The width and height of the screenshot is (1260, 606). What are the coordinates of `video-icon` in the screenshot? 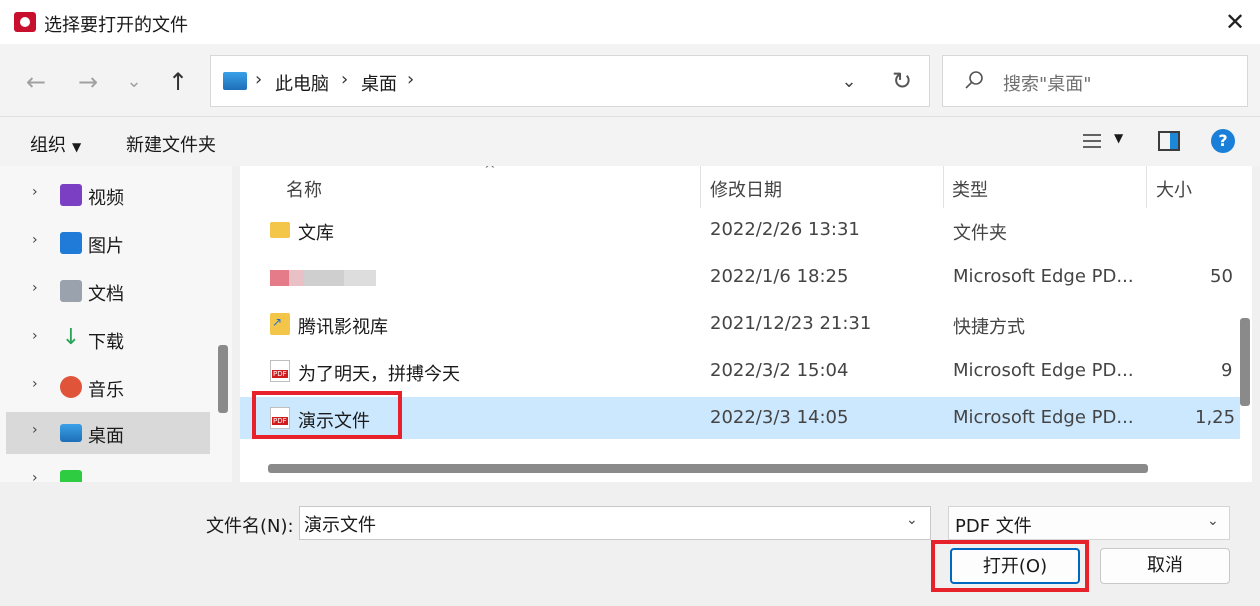 It's located at (71, 195).